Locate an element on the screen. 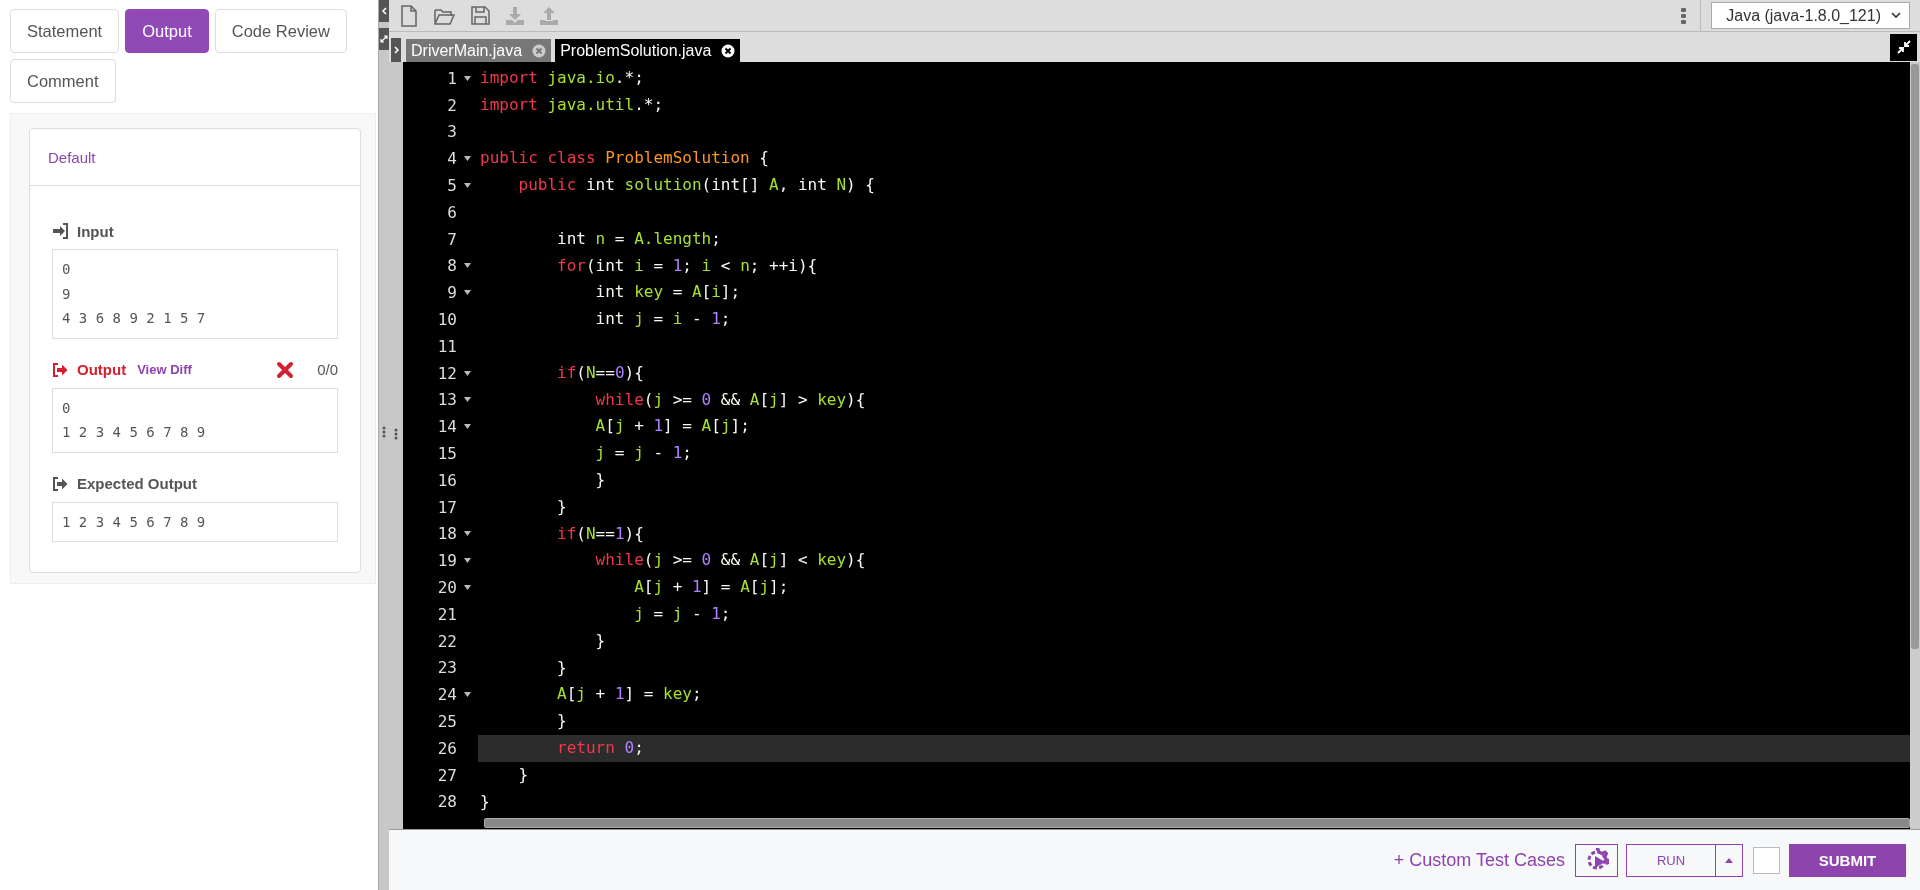  section-heading: Input is located at coordinates (95, 231).